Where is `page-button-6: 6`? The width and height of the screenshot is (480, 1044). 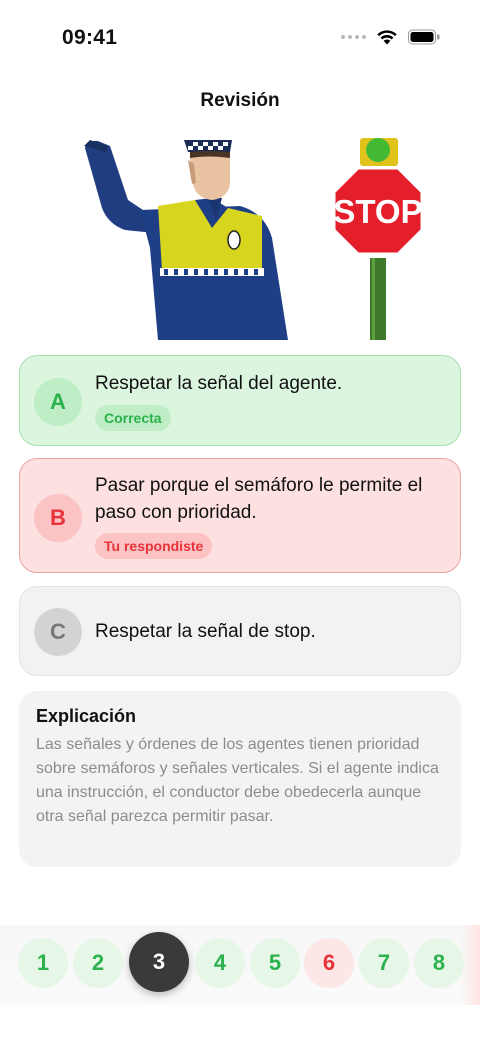 page-button-6: 6 is located at coordinates (329, 963).